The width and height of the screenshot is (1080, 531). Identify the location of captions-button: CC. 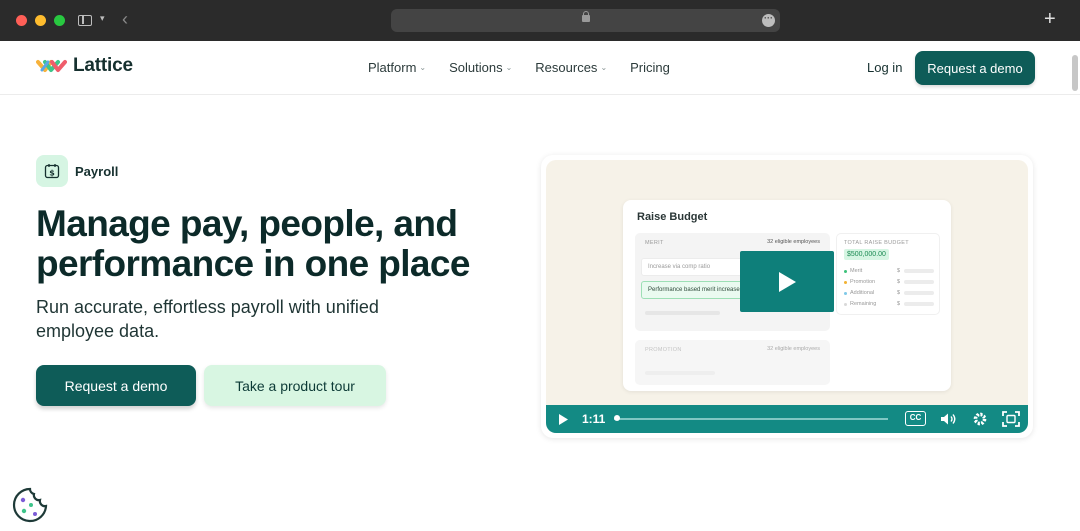
(915, 418).